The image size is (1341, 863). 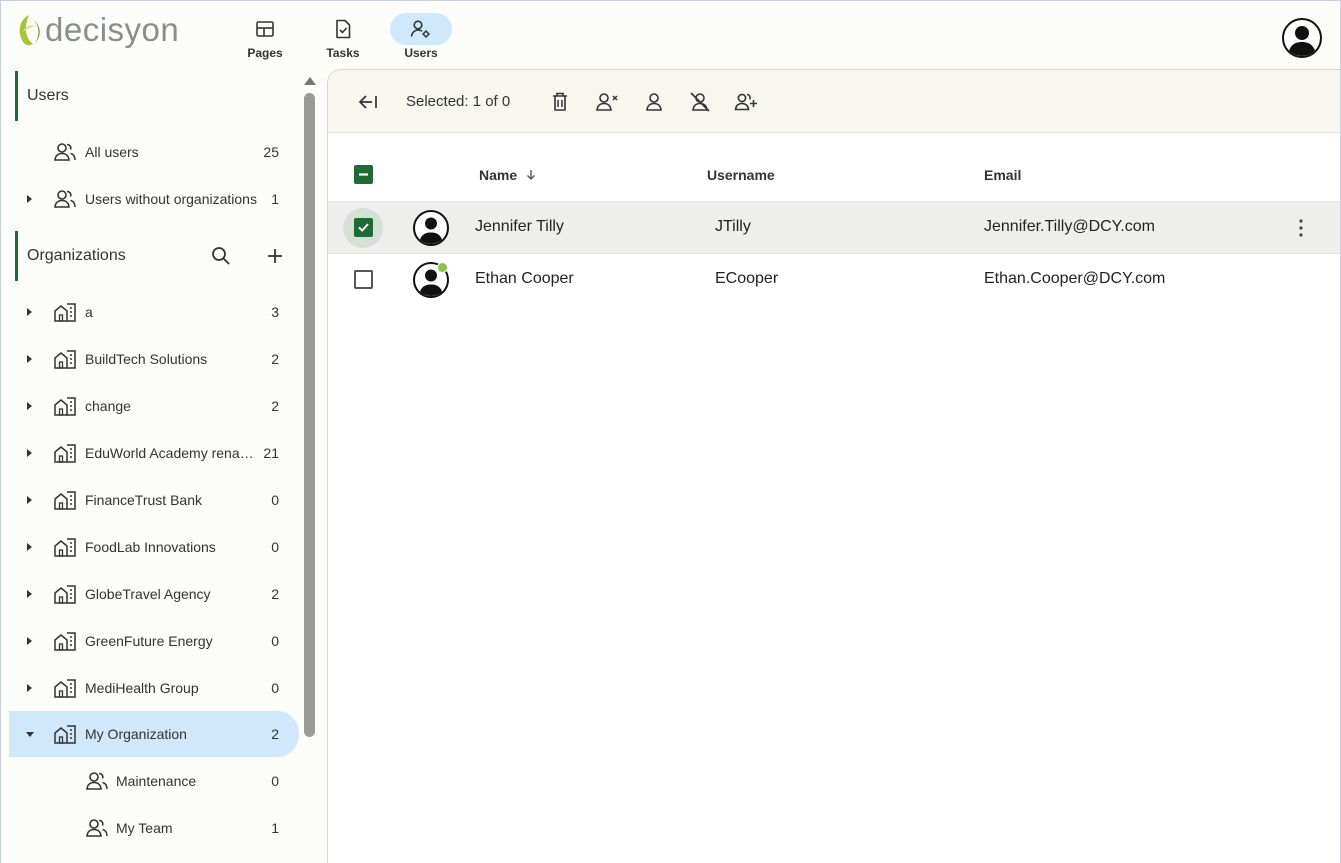 What do you see at coordinates (171, 453) in the screenshot?
I see `sidebar-org-label: EduWorld Academy renamed` at bounding box center [171, 453].